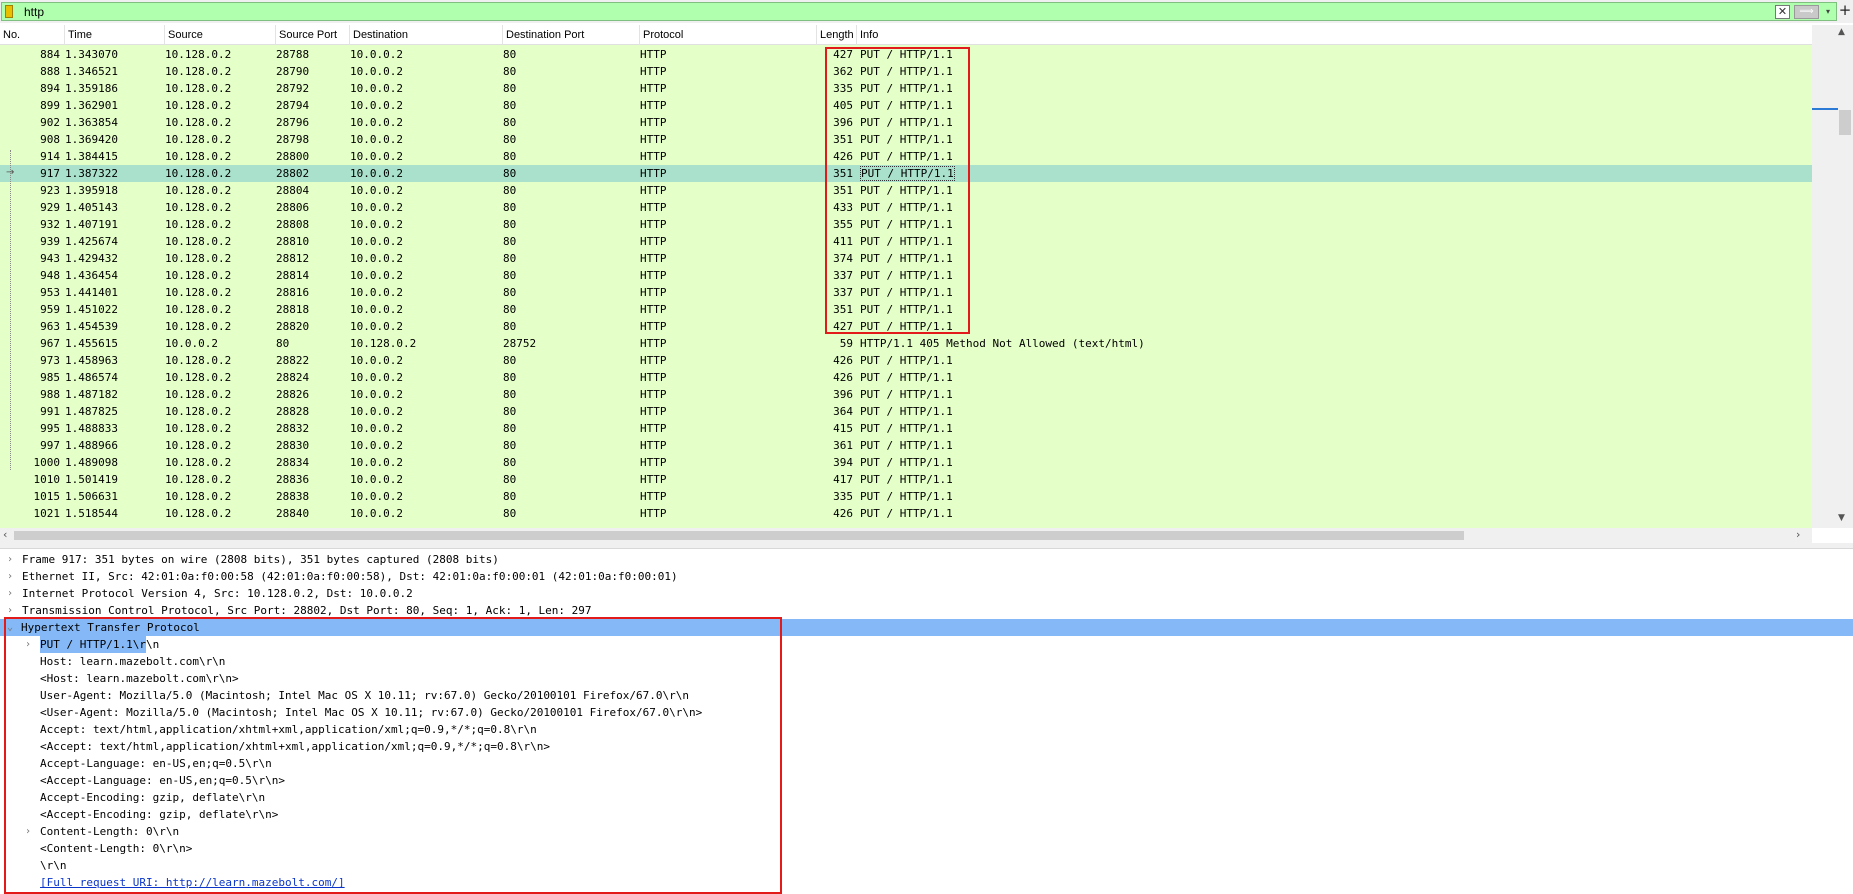 The width and height of the screenshot is (1853, 894). What do you see at coordinates (926, 780) in the screenshot?
I see `detail-row: <Accept-Language: en-US,en;q=0.5\r\n>` at bounding box center [926, 780].